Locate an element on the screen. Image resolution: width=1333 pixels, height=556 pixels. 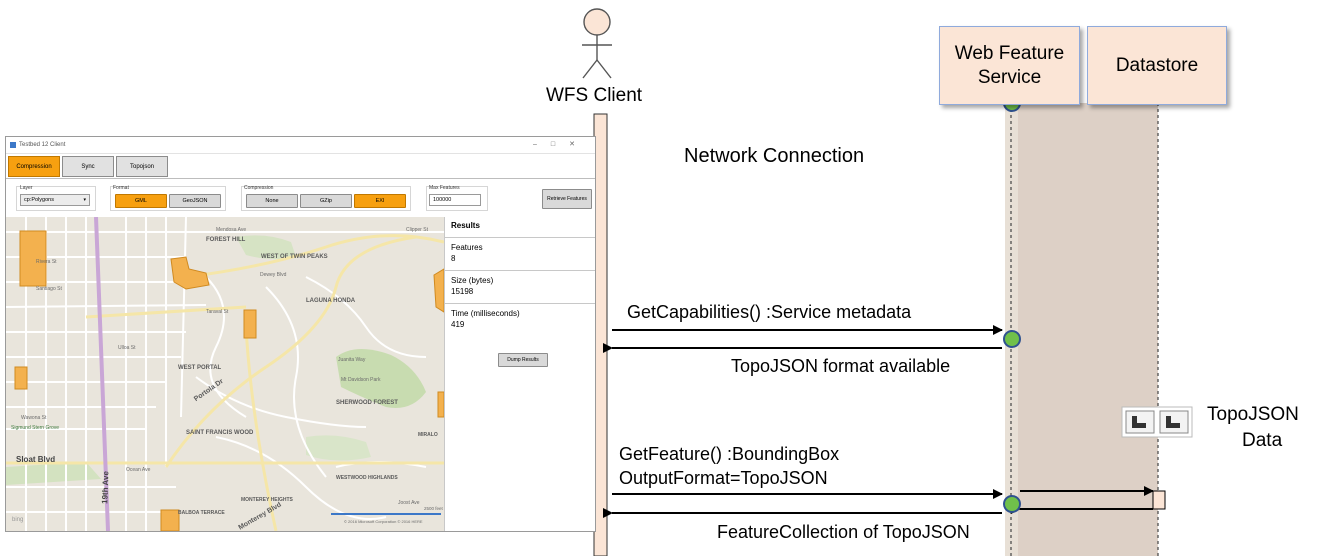
wfs-lifeline-box: Web Feature Service is located at coordinates (1009, 65).